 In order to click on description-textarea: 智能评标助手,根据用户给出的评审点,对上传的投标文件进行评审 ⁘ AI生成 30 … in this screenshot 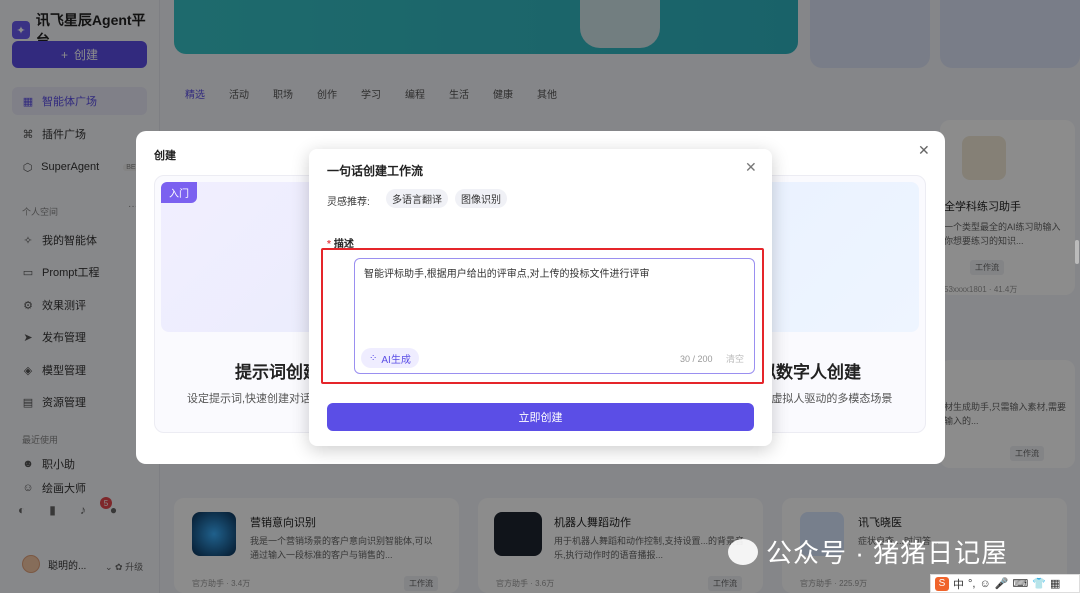, I will do `click(554, 316)`.